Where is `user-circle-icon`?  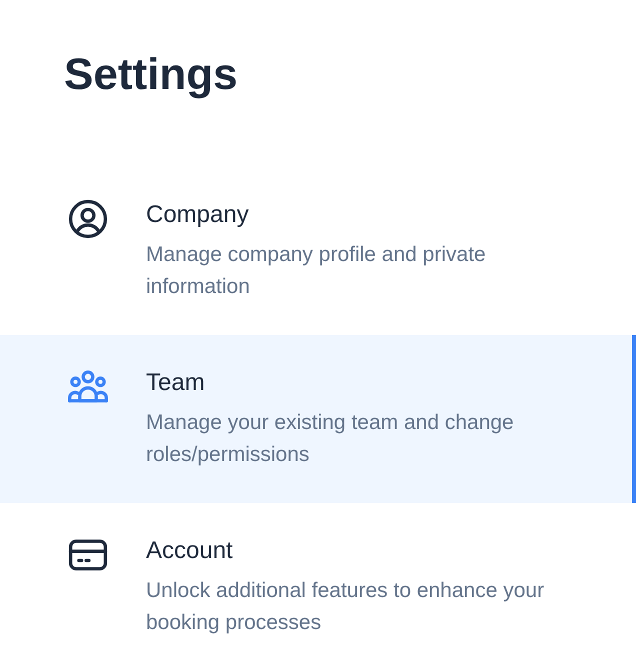 user-circle-icon is located at coordinates (88, 219).